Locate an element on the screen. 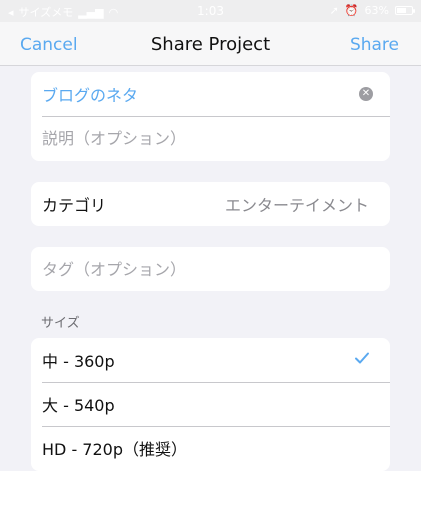 The width and height of the screenshot is (421, 512). battery-percent: 63% is located at coordinates (376, 10).